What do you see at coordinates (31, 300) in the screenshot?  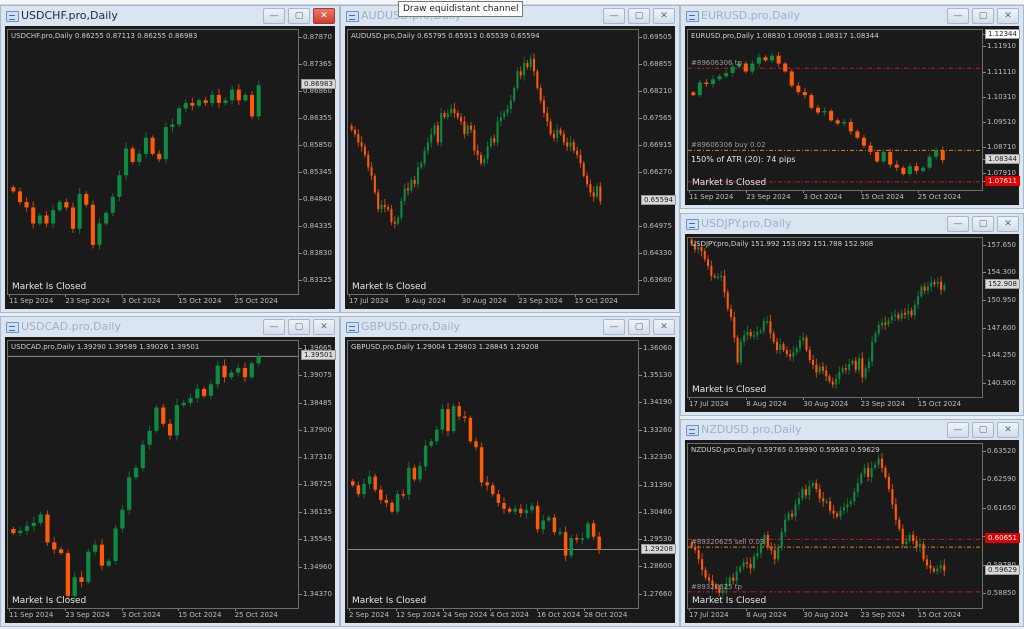 I see `date-tick-label: 11 Sep 2024` at bounding box center [31, 300].